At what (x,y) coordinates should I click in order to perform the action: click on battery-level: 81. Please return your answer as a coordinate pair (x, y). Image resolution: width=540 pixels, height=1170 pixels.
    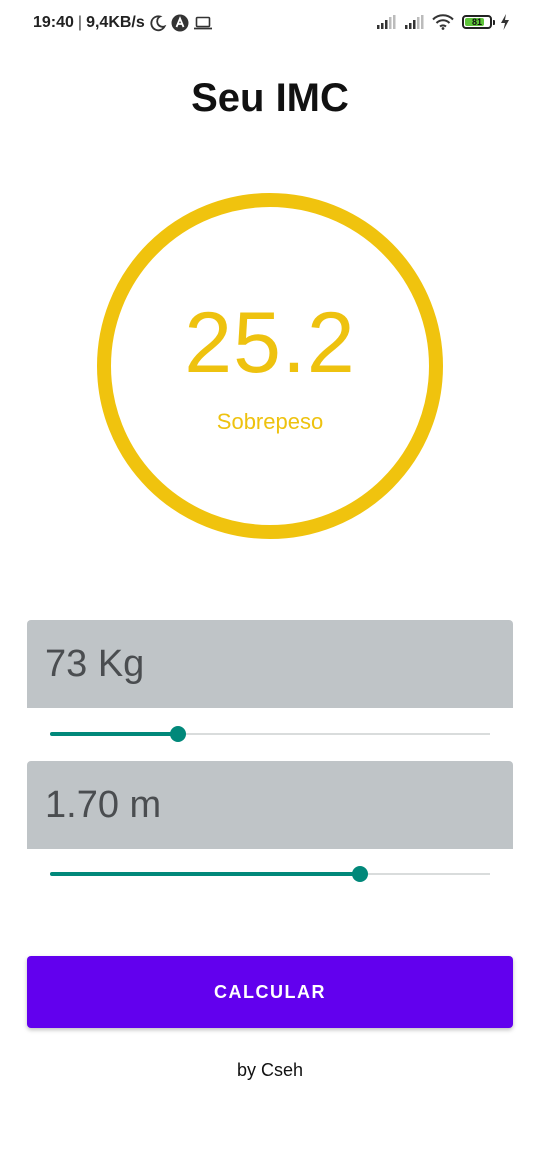
    Looking at the image, I should click on (476, 22).